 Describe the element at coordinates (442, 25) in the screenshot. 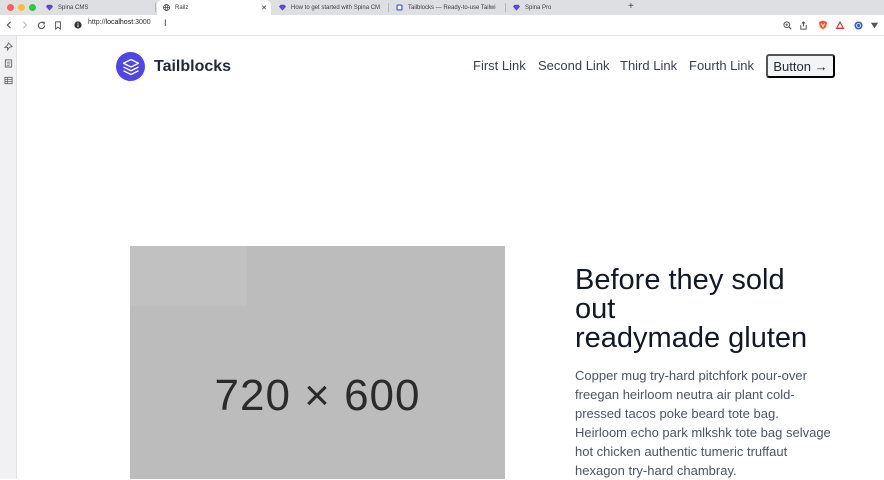

I see `browser-toolbar: http://localhost:3000 I` at that location.